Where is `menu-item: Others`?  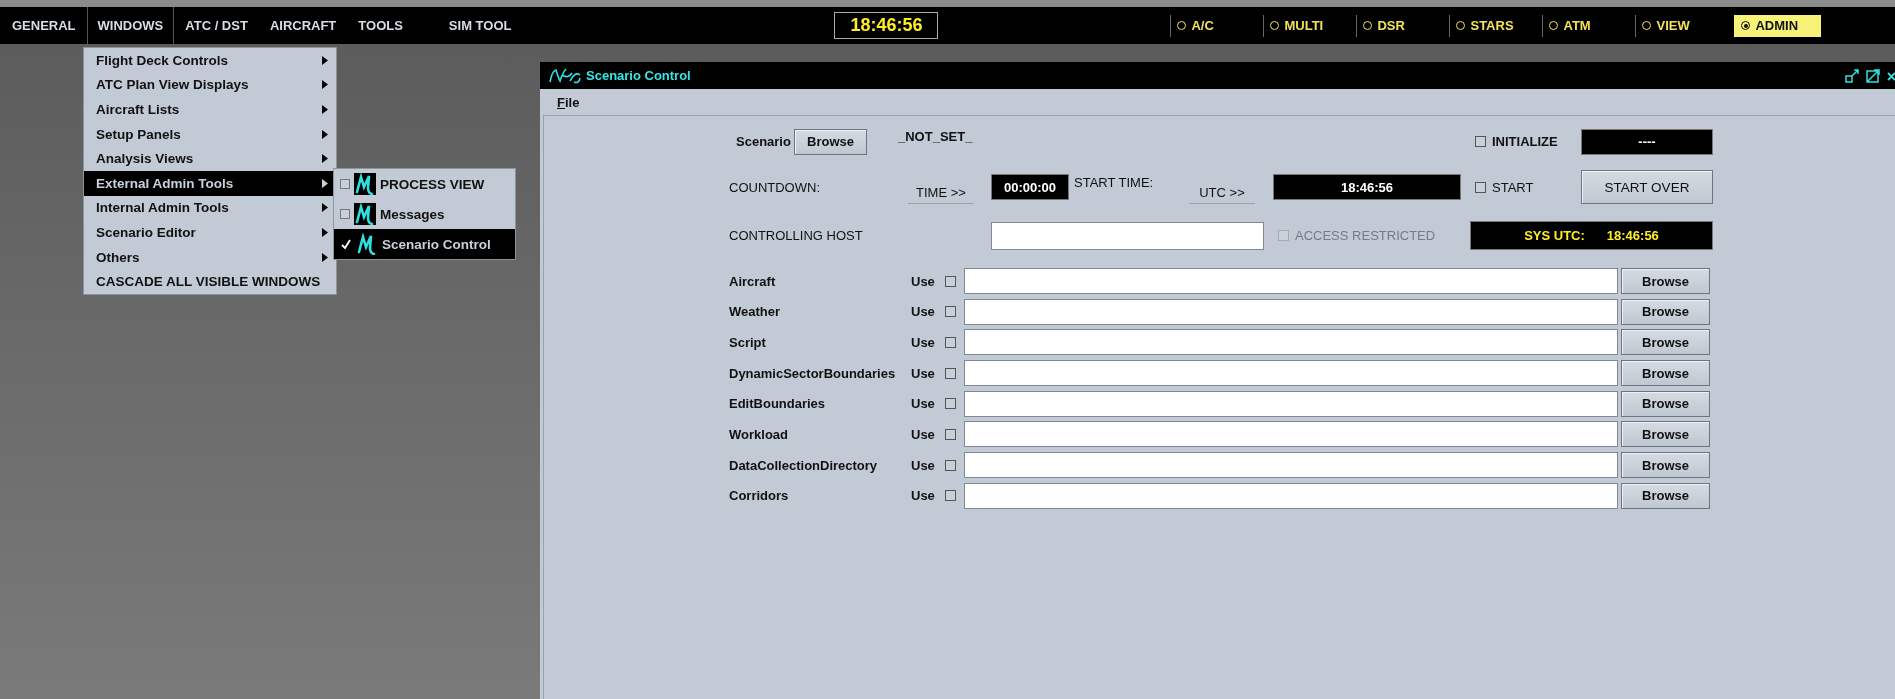 menu-item: Others is located at coordinates (210, 257).